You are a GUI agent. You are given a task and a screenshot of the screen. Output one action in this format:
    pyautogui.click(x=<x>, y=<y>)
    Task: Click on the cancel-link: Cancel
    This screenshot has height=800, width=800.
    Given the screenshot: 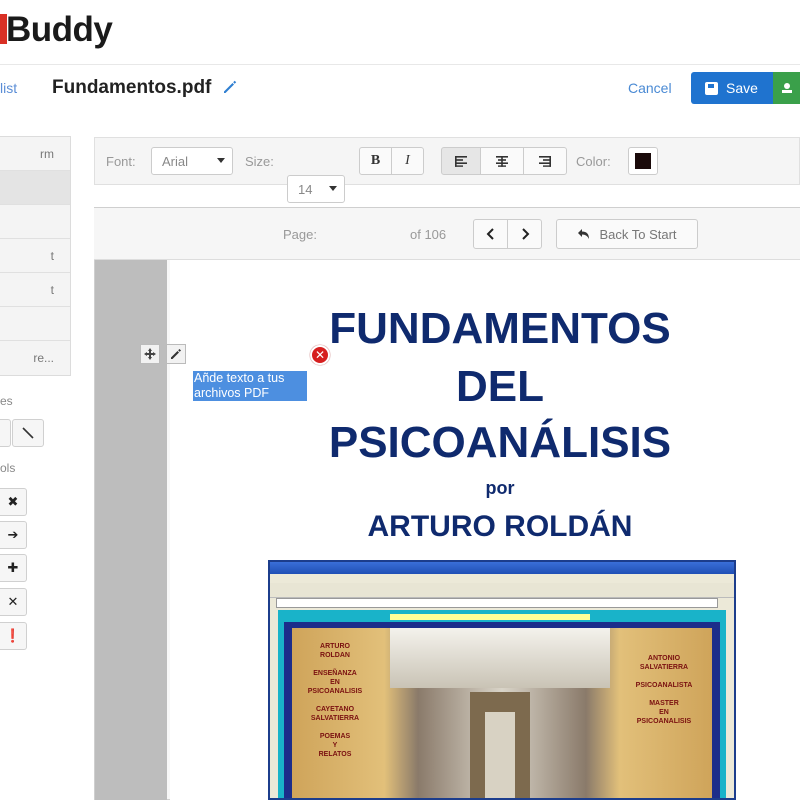 What is the action you would take?
    pyautogui.click(x=650, y=88)
    